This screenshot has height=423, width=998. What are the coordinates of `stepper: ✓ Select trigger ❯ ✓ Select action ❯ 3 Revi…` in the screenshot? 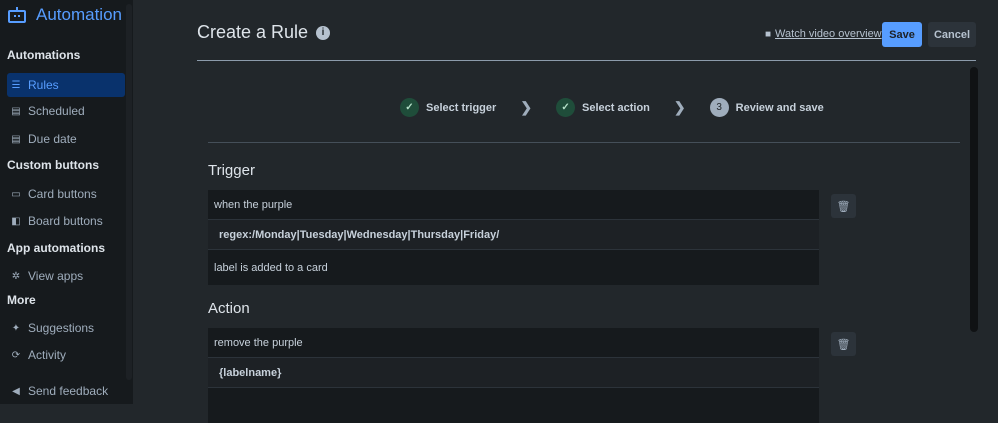 It's located at (612, 107).